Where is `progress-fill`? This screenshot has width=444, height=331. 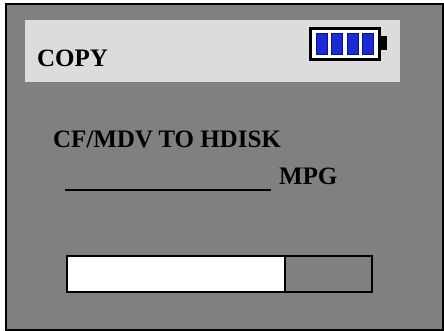 progress-fill is located at coordinates (177, 274).